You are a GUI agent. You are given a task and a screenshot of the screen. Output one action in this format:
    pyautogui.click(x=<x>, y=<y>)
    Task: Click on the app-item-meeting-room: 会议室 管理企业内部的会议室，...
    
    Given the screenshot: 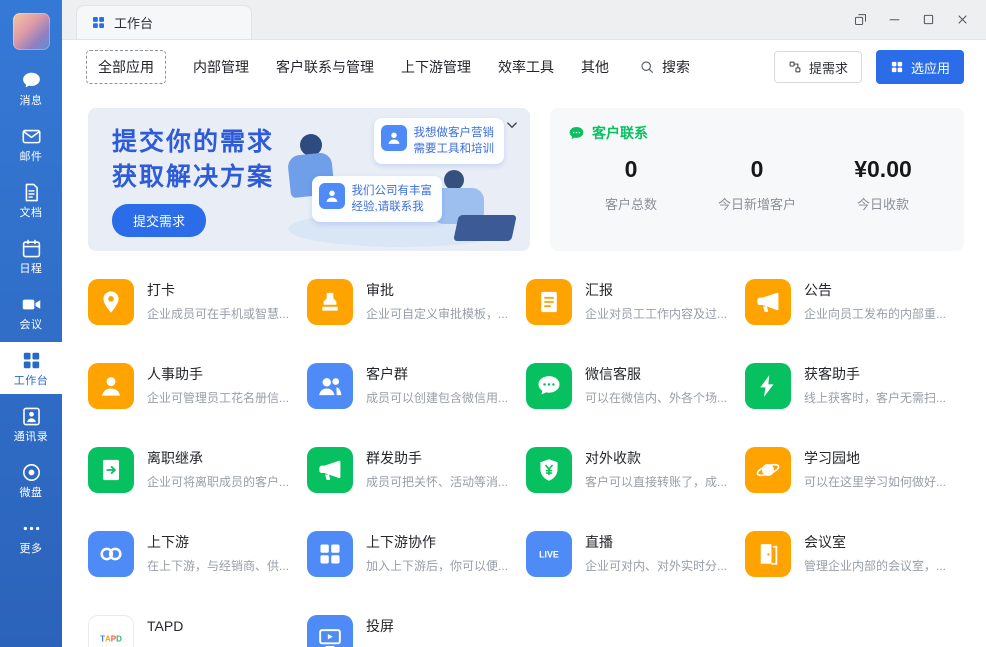 What is the action you would take?
    pyautogui.click(x=854, y=554)
    